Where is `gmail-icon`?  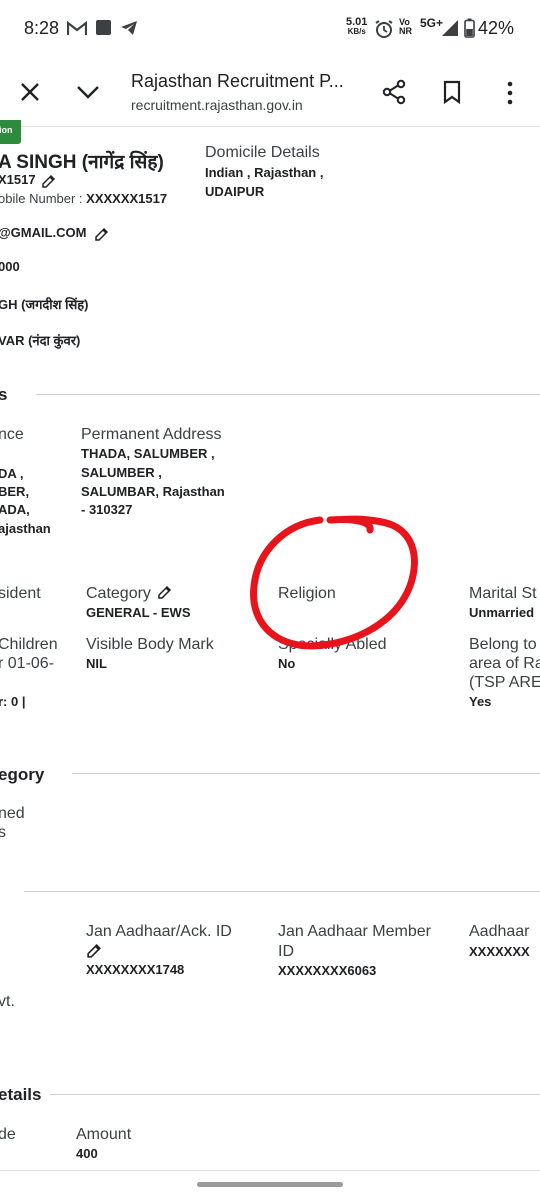 gmail-icon is located at coordinates (77, 28).